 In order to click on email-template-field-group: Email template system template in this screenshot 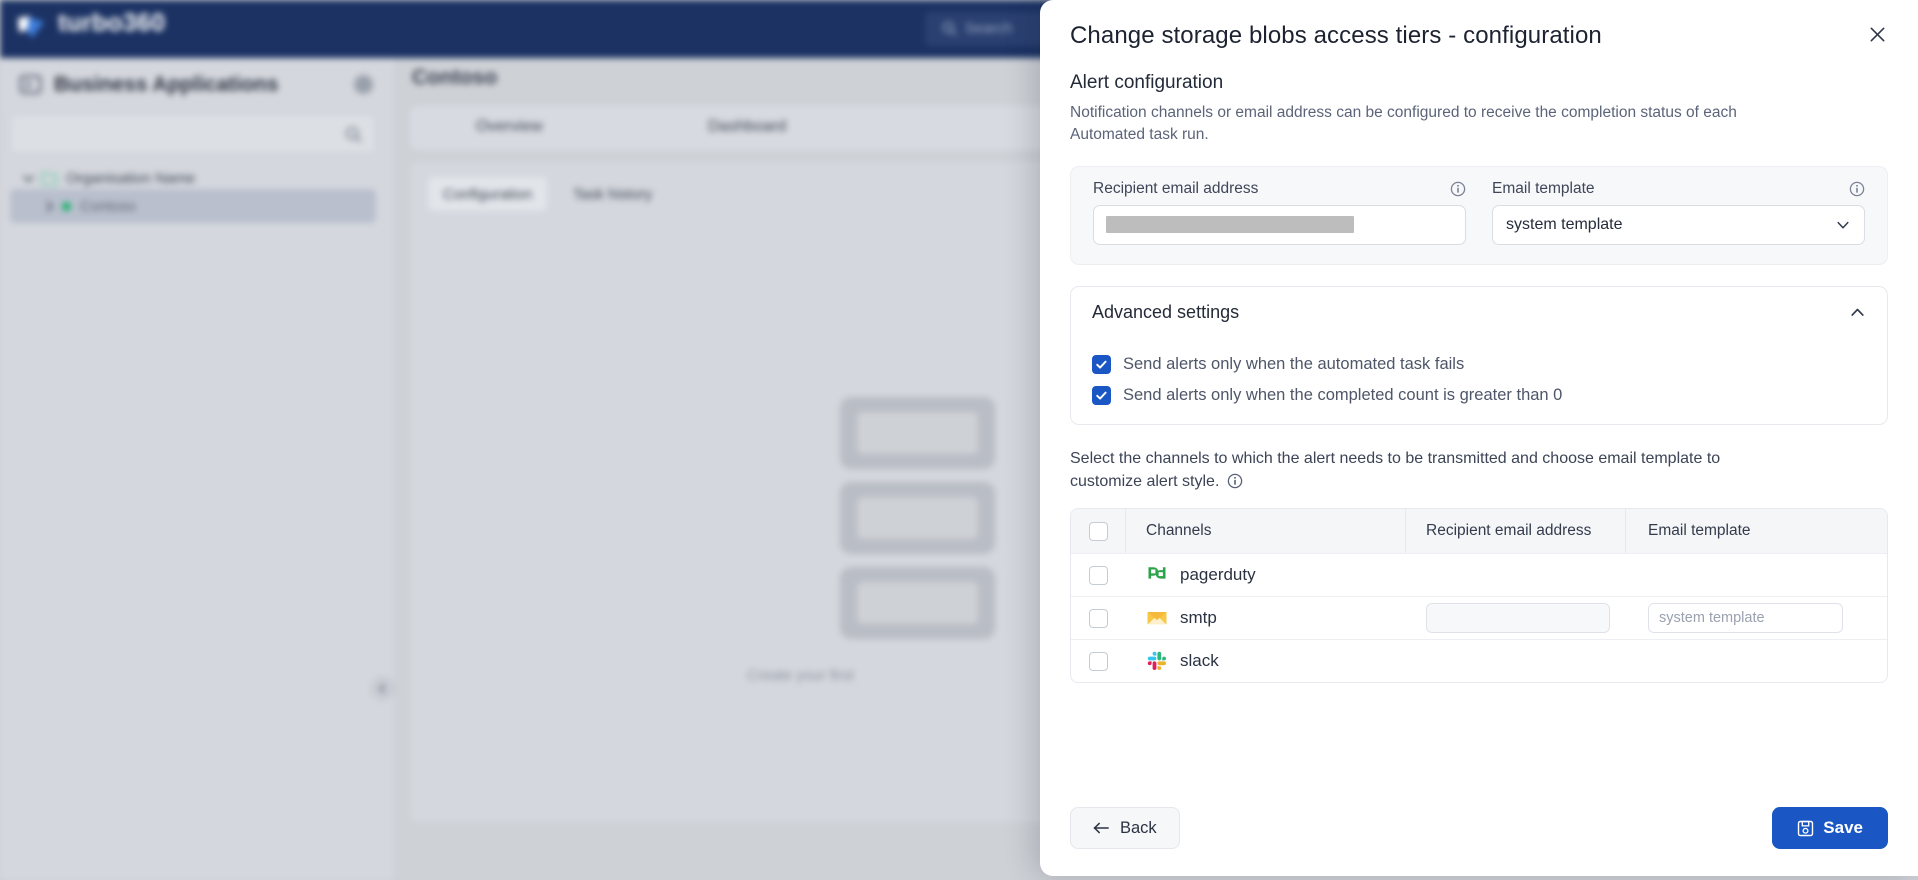, I will do `click(1678, 212)`.